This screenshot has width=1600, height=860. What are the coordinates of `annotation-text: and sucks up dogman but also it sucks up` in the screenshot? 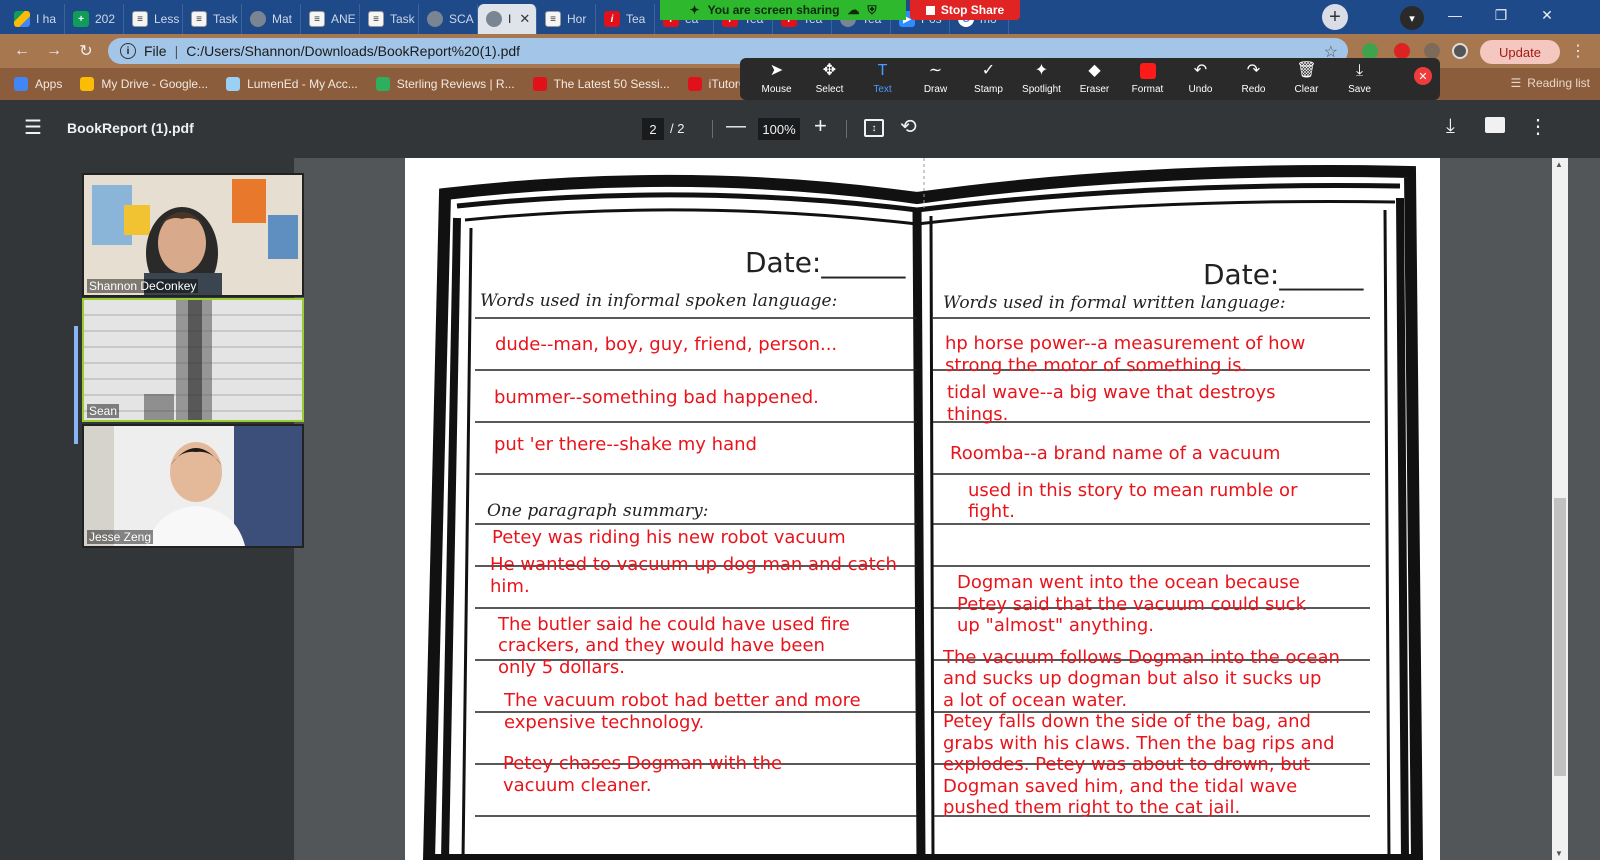 It's located at (1132, 679).